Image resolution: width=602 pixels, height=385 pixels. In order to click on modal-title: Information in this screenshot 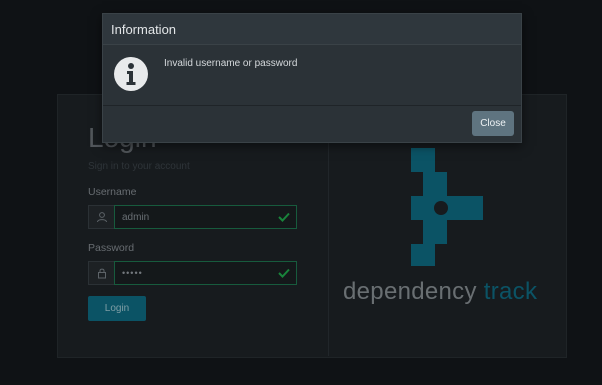, I will do `click(144, 29)`.